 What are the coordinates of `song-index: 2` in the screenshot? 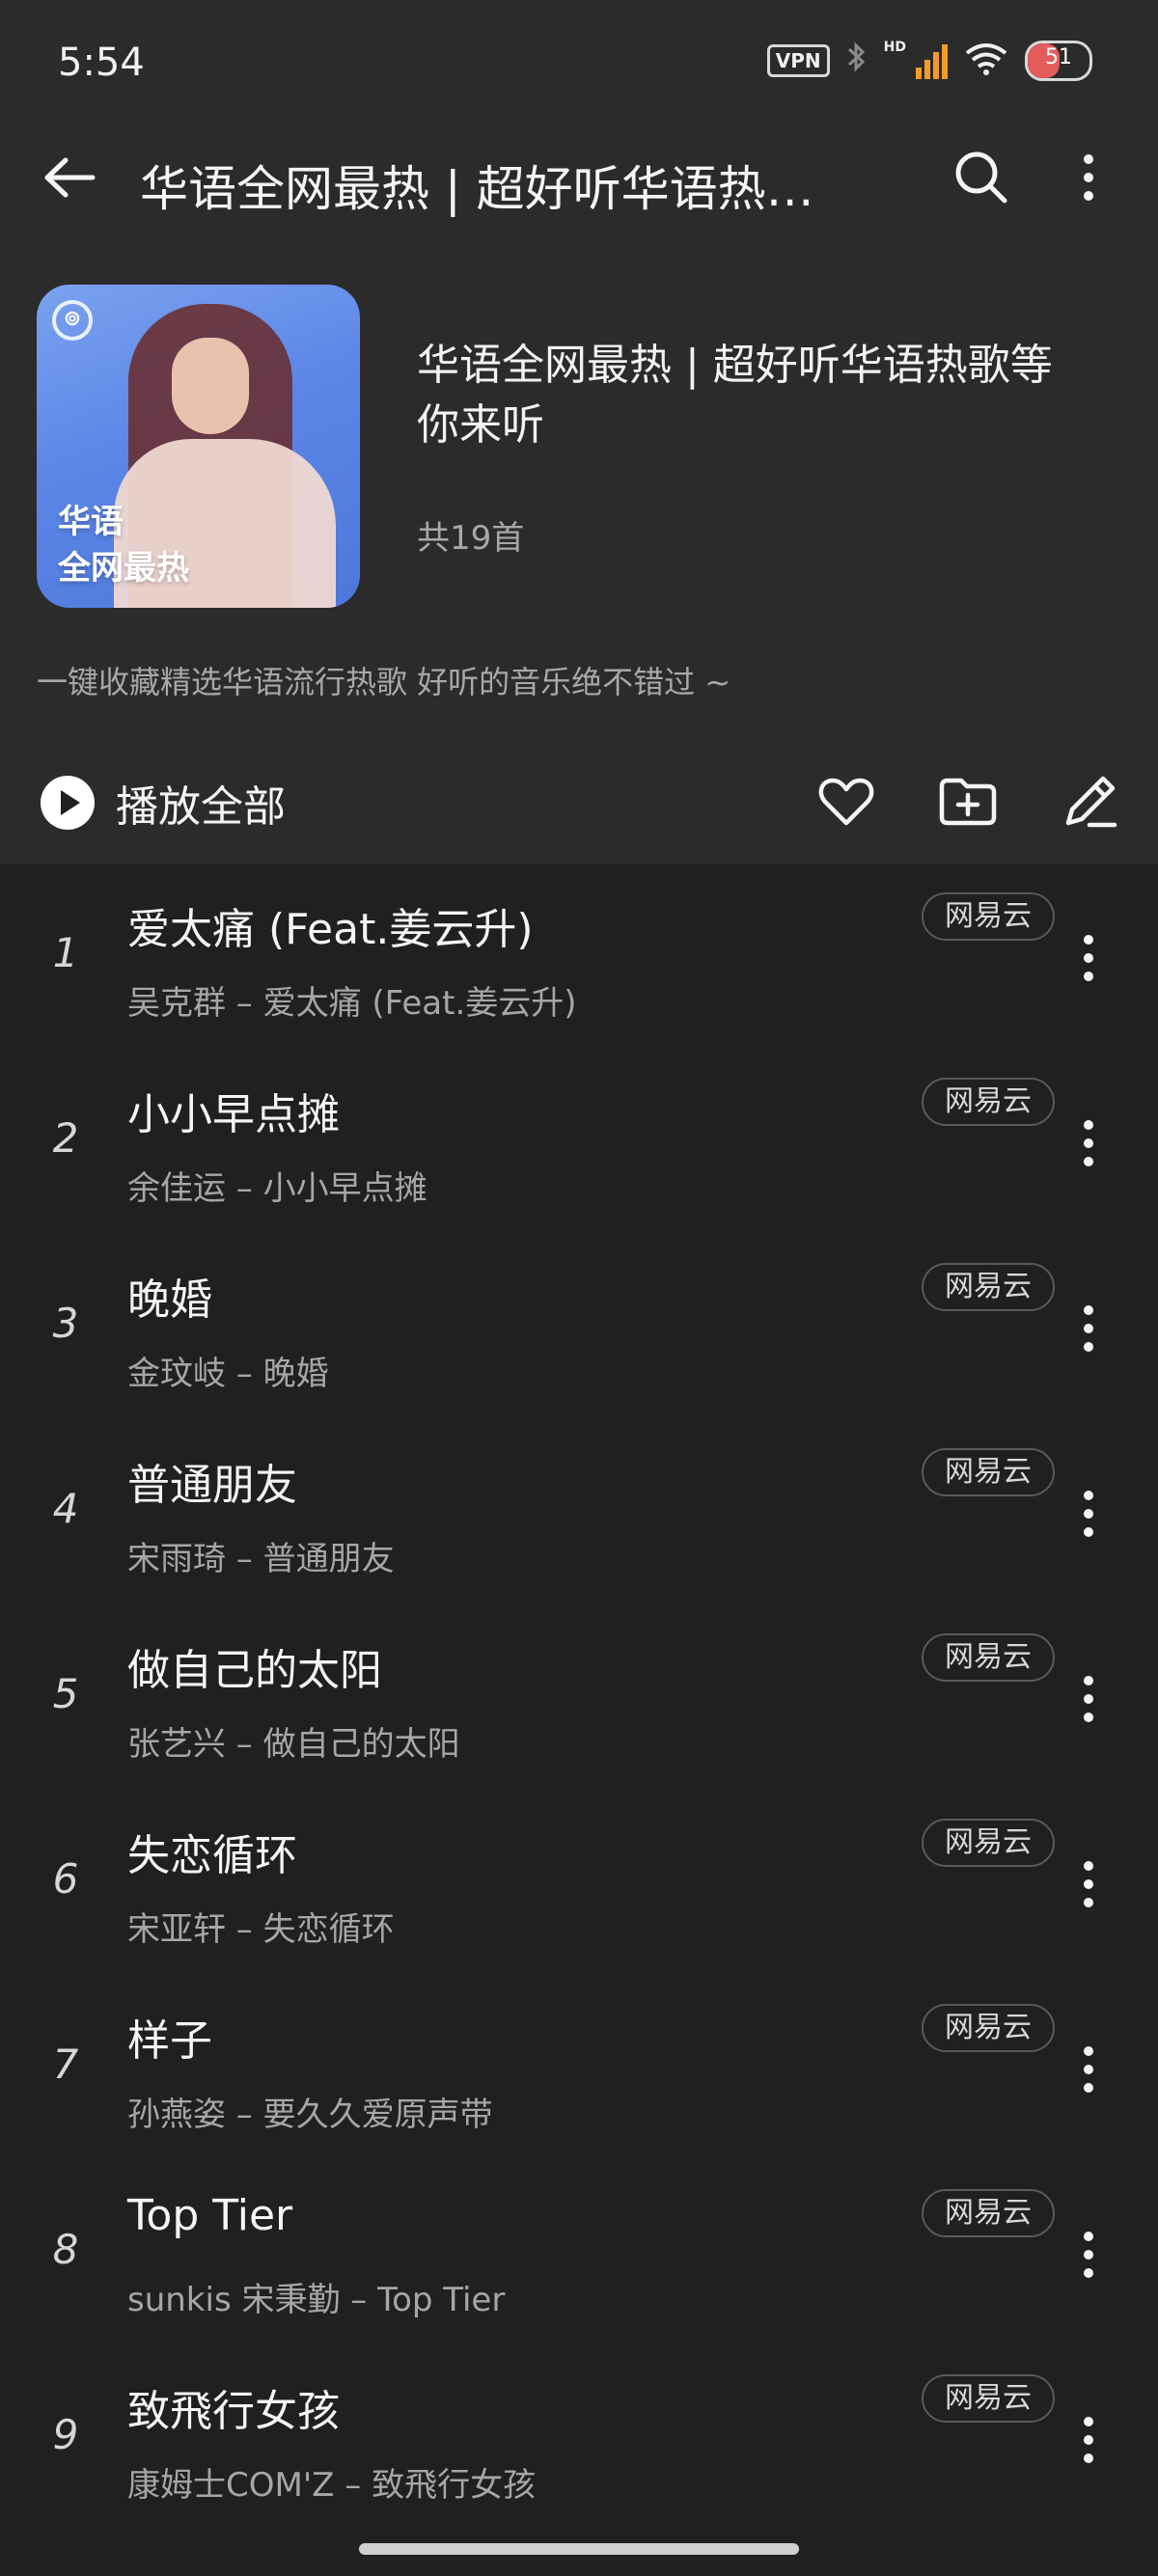 It's located at (65, 1138).